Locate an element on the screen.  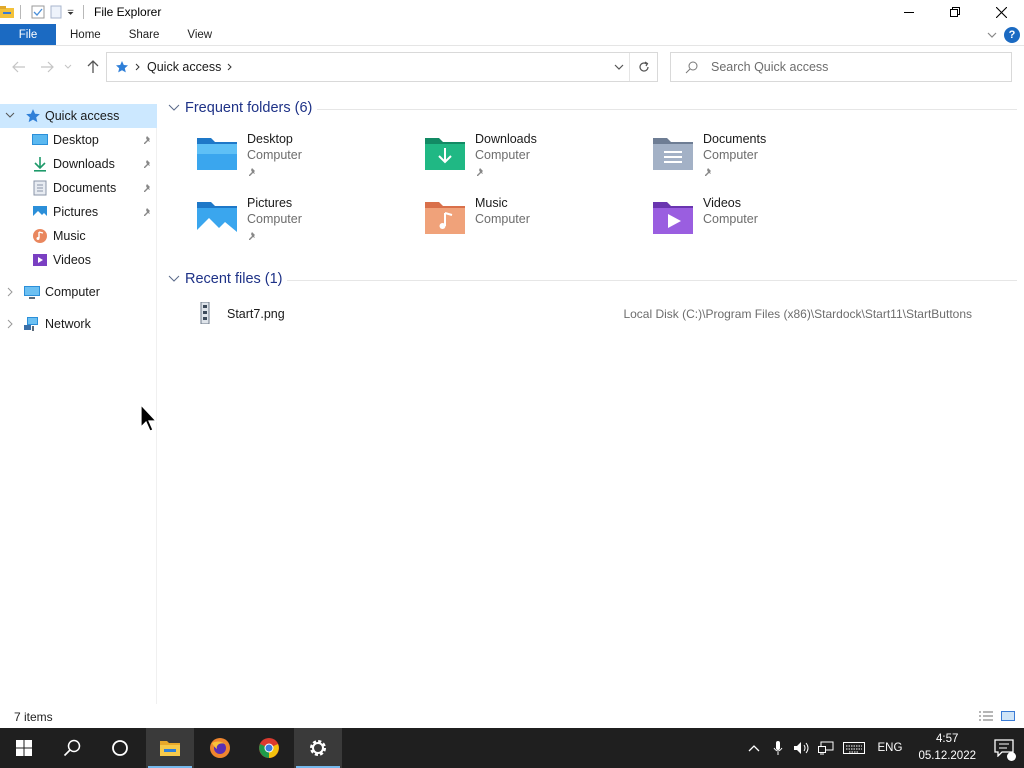
pictures-folder-icon is located at coordinates (217, 218).